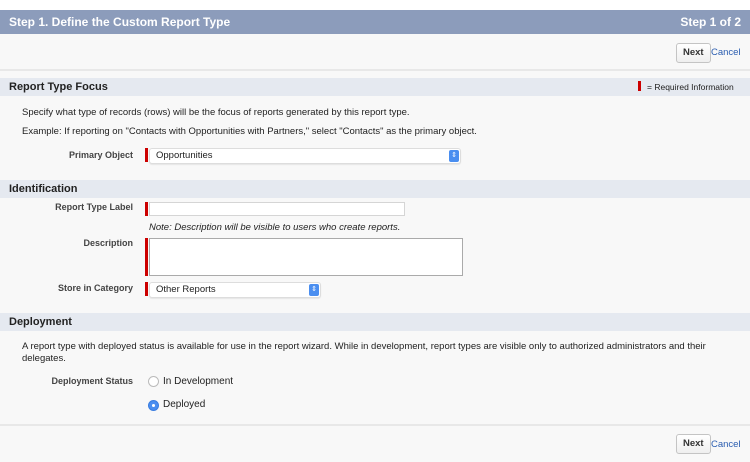 This screenshot has height=462, width=750. Describe the element at coordinates (693, 444) in the screenshot. I see `next-button-bottom: Next` at that location.